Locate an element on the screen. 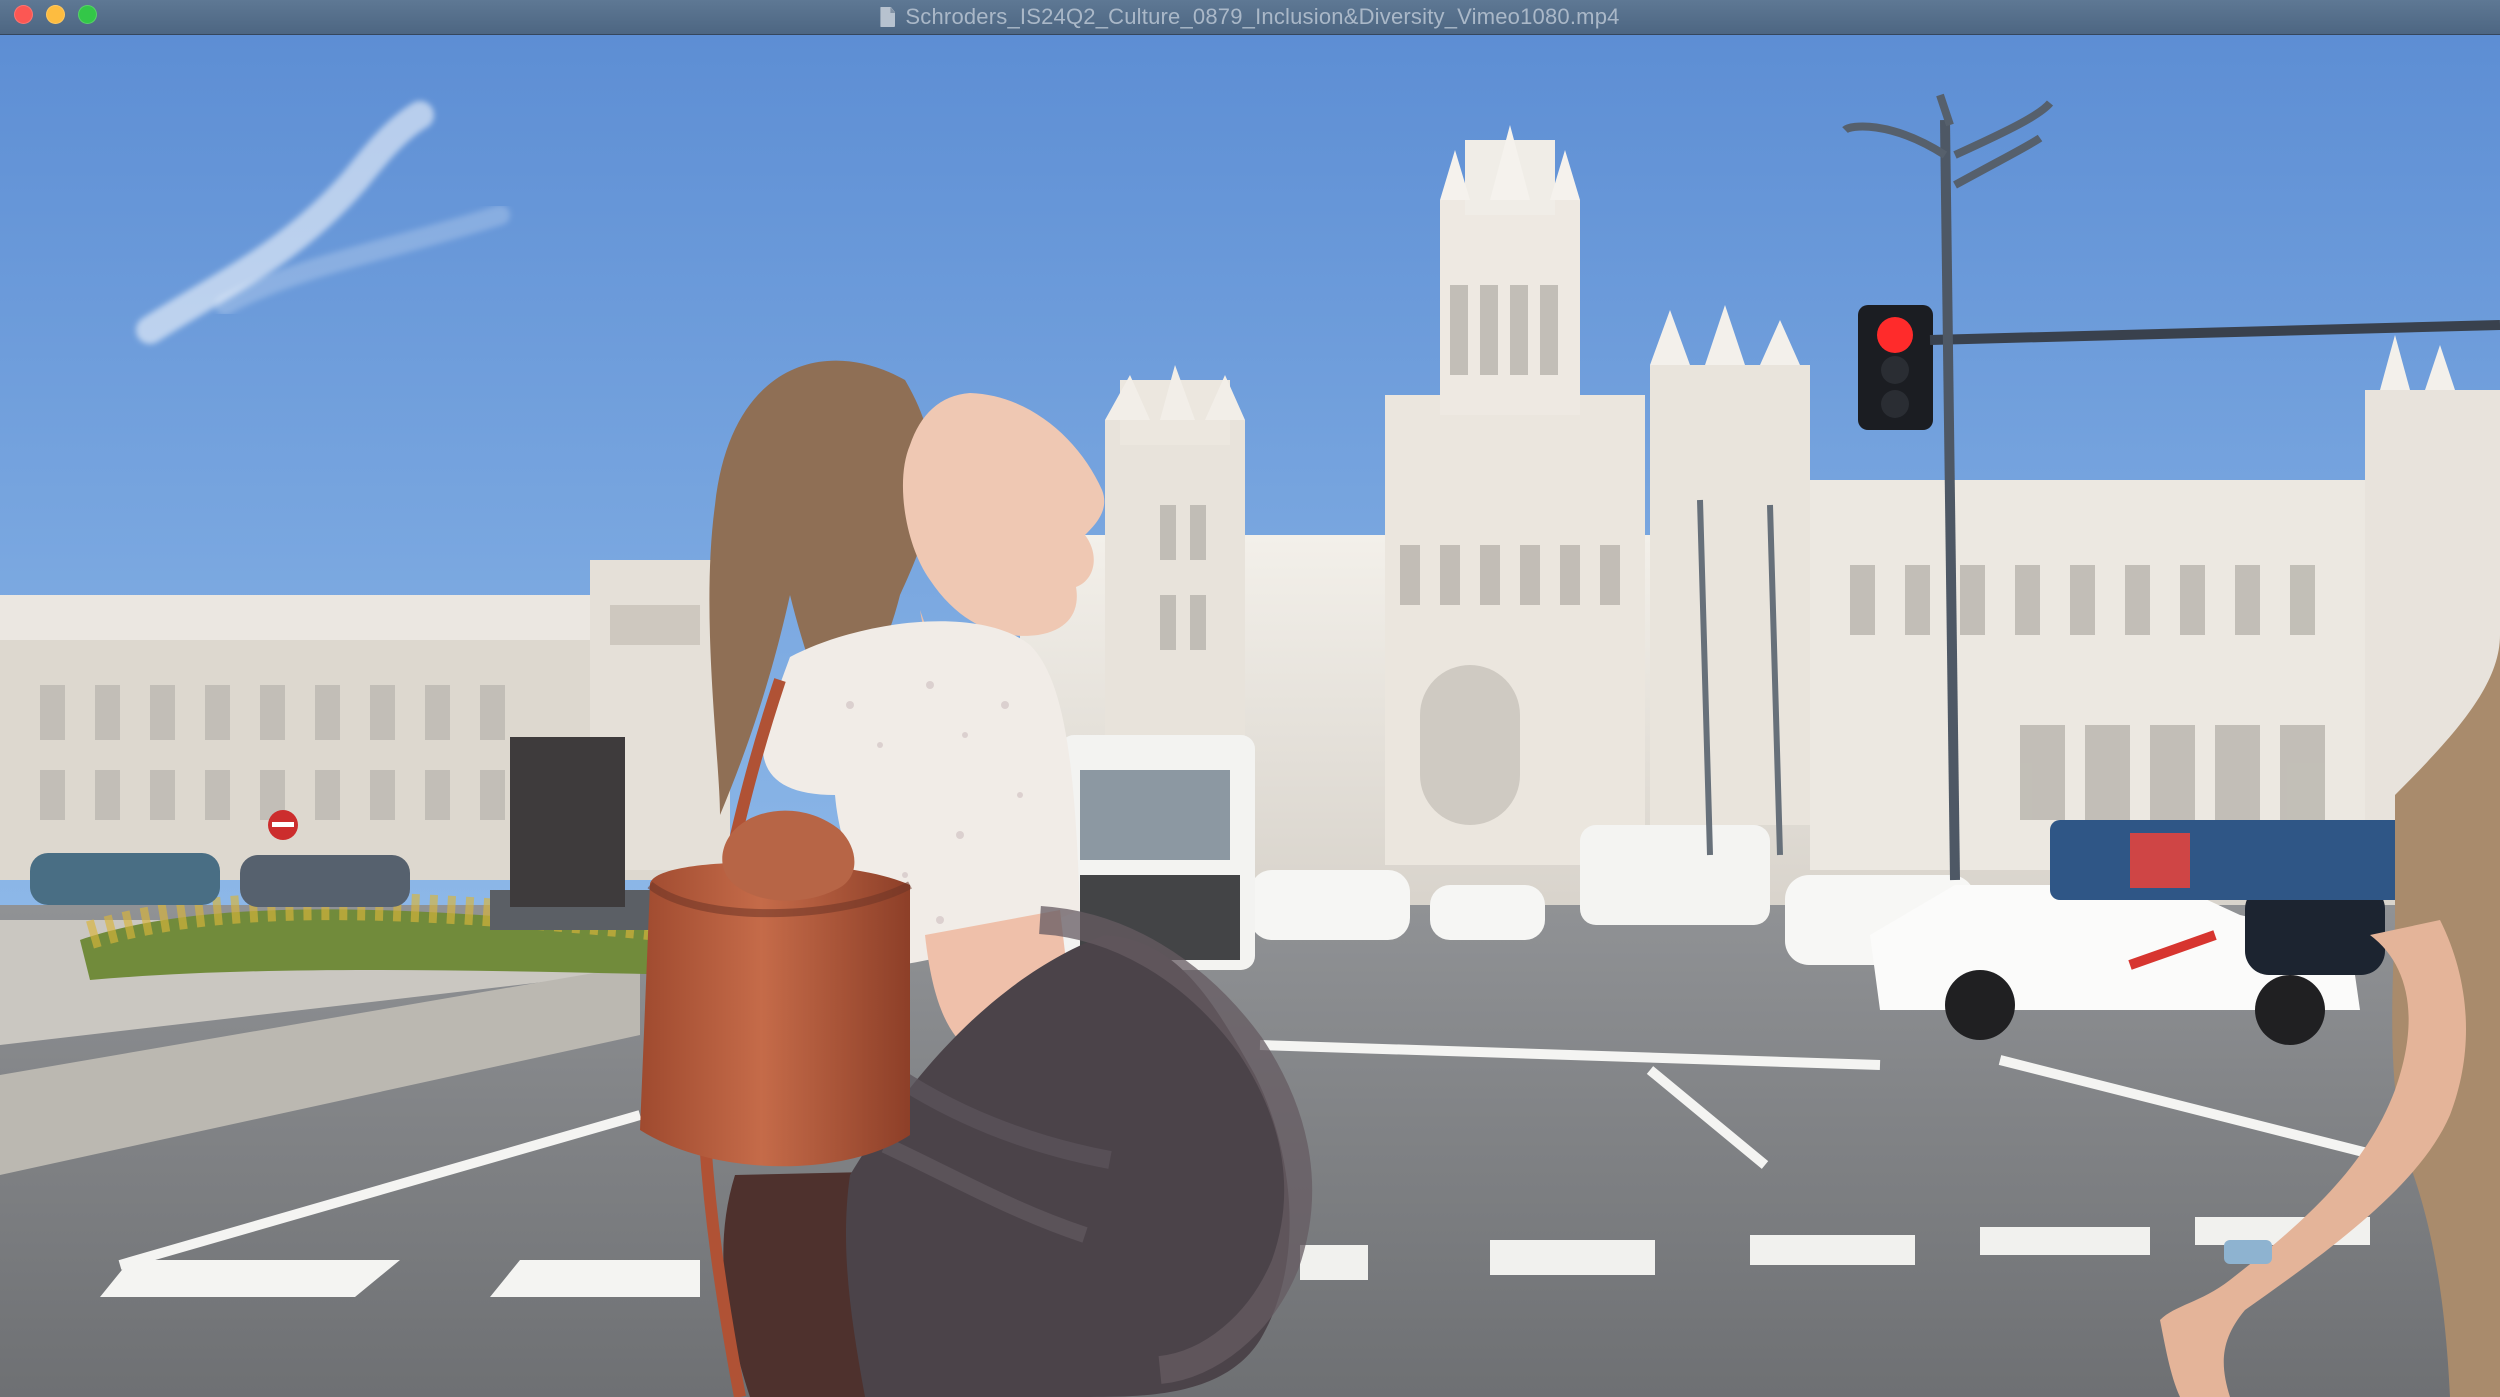 The height and width of the screenshot is (1397, 2500). maximize-button is located at coordinates (87, 14).